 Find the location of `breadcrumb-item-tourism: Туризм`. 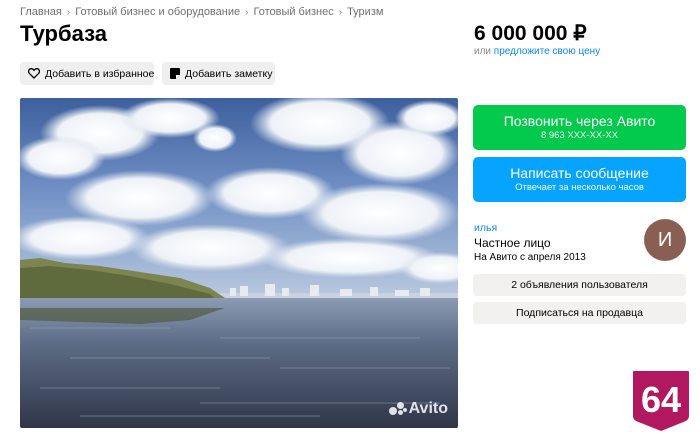

breadcrumb-item-tourism: Туризм is located at coordinates (365, 12).